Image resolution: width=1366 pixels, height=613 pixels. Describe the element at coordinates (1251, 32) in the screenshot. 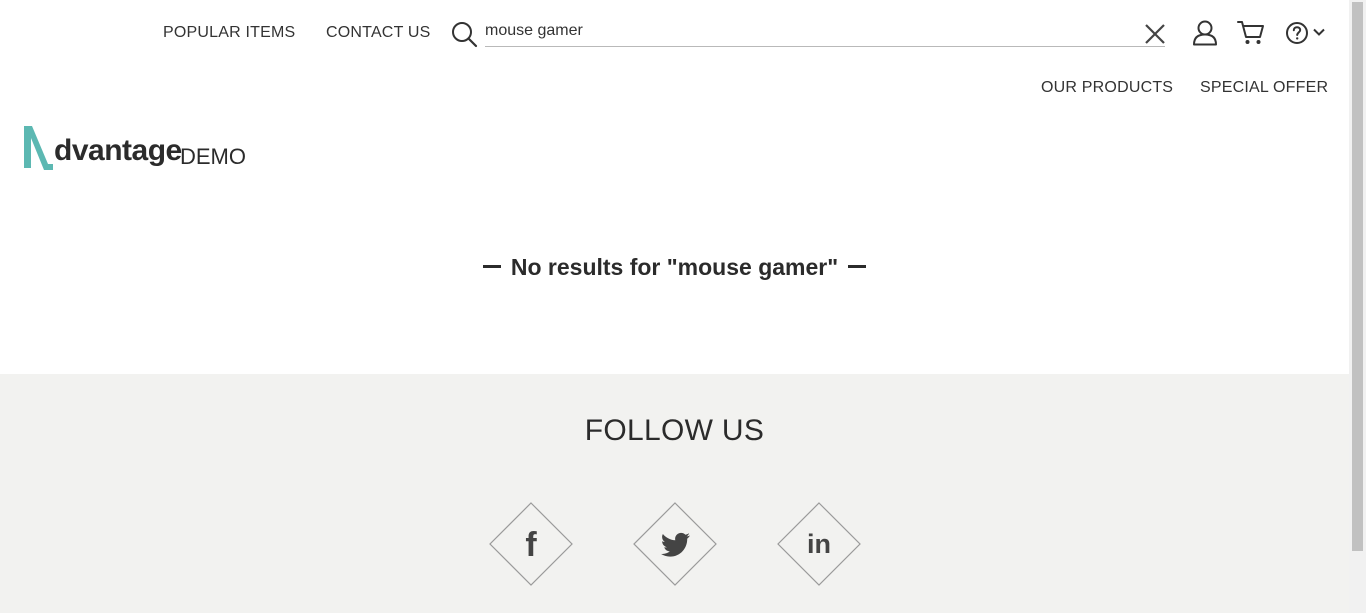

I see `cart-icon` at that location.